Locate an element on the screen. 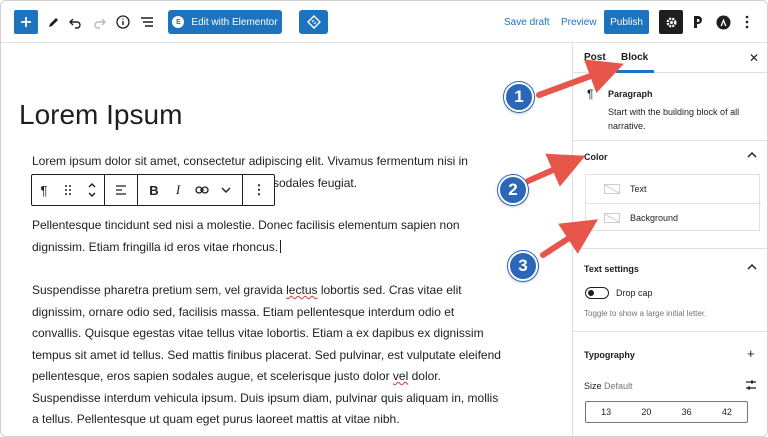 The image size is (768, 437). move-block-buttons is located at coordinates (92, 190).